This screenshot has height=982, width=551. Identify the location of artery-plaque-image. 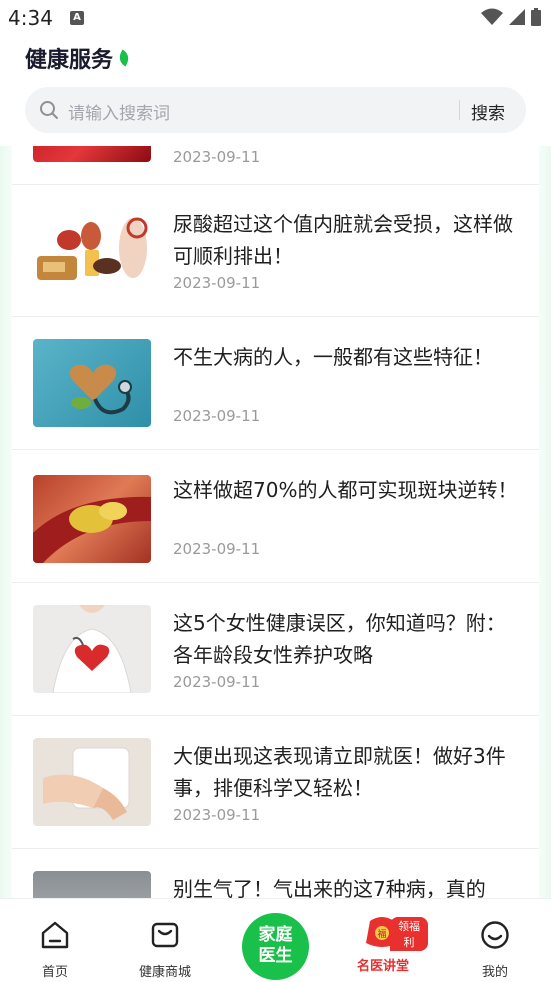
(92, 519).